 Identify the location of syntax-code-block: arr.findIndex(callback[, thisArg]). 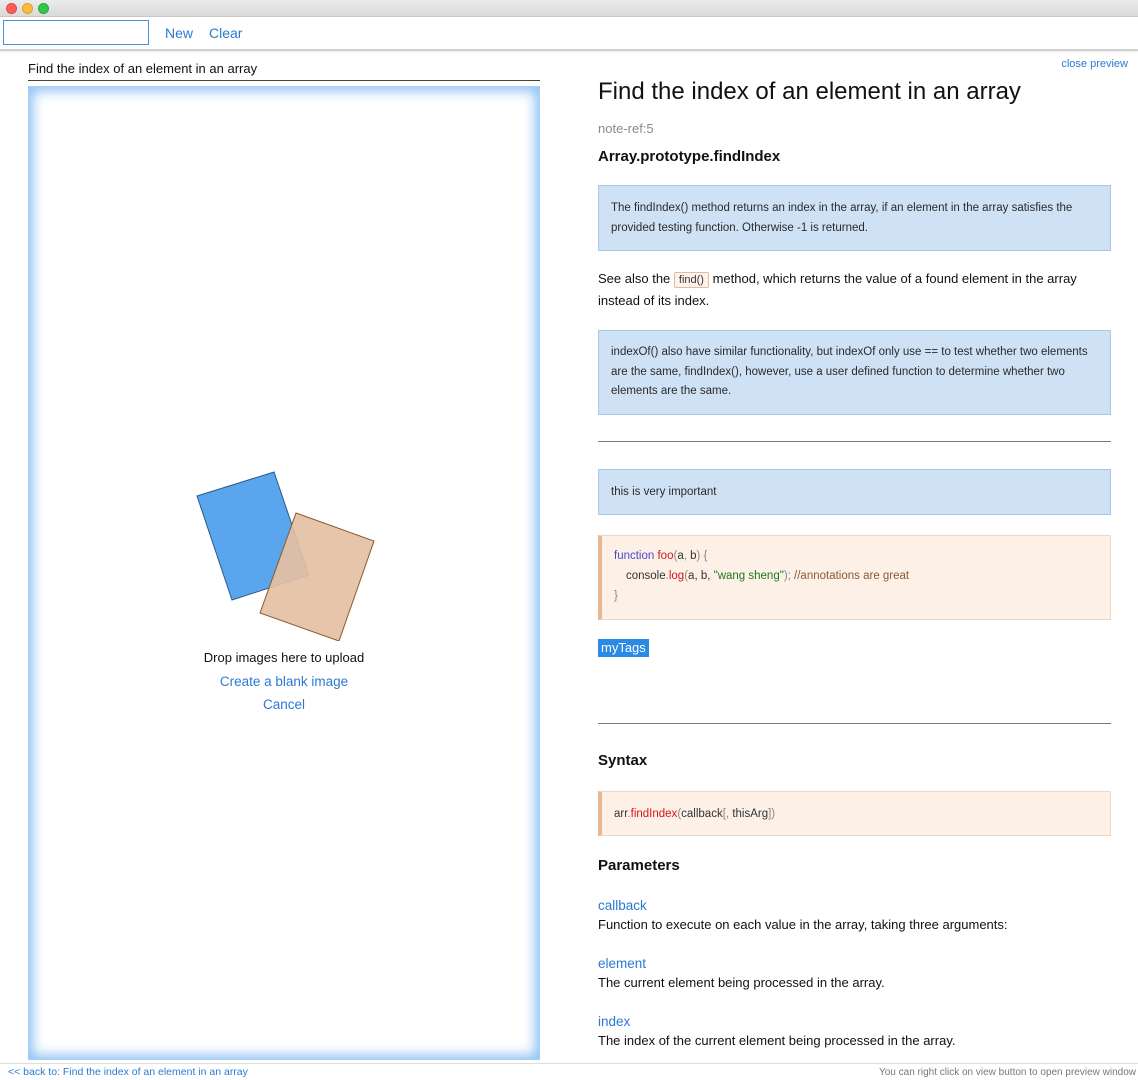
(854, 813).